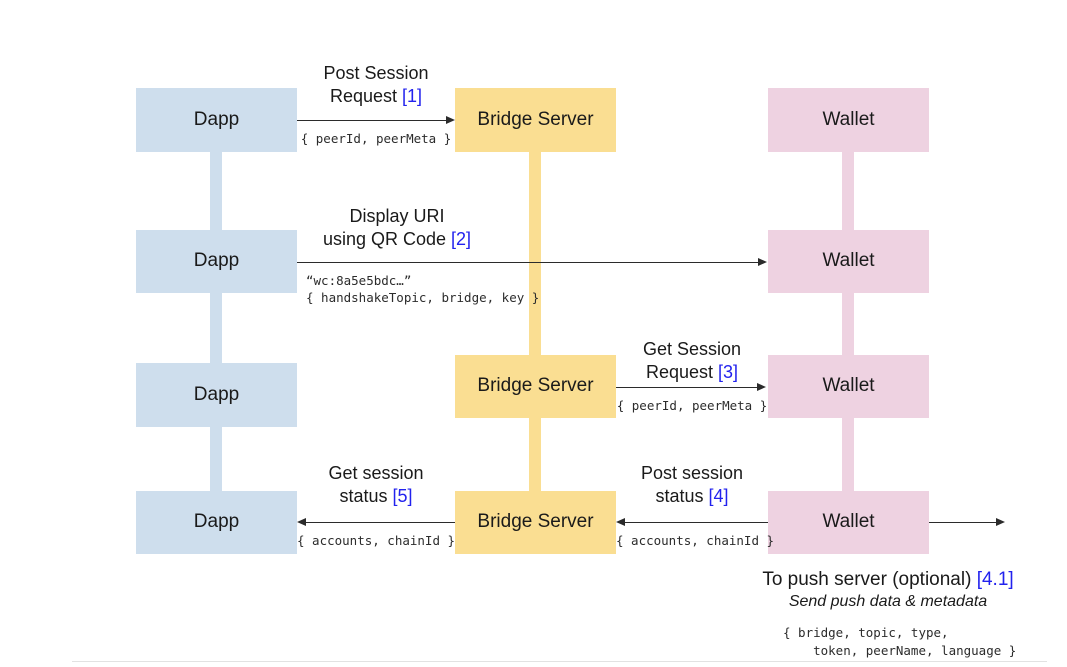 The image size is (1067, 667). I want to click on push-note-payload-line1: { bridge, topic, type,, so click(866, 632).